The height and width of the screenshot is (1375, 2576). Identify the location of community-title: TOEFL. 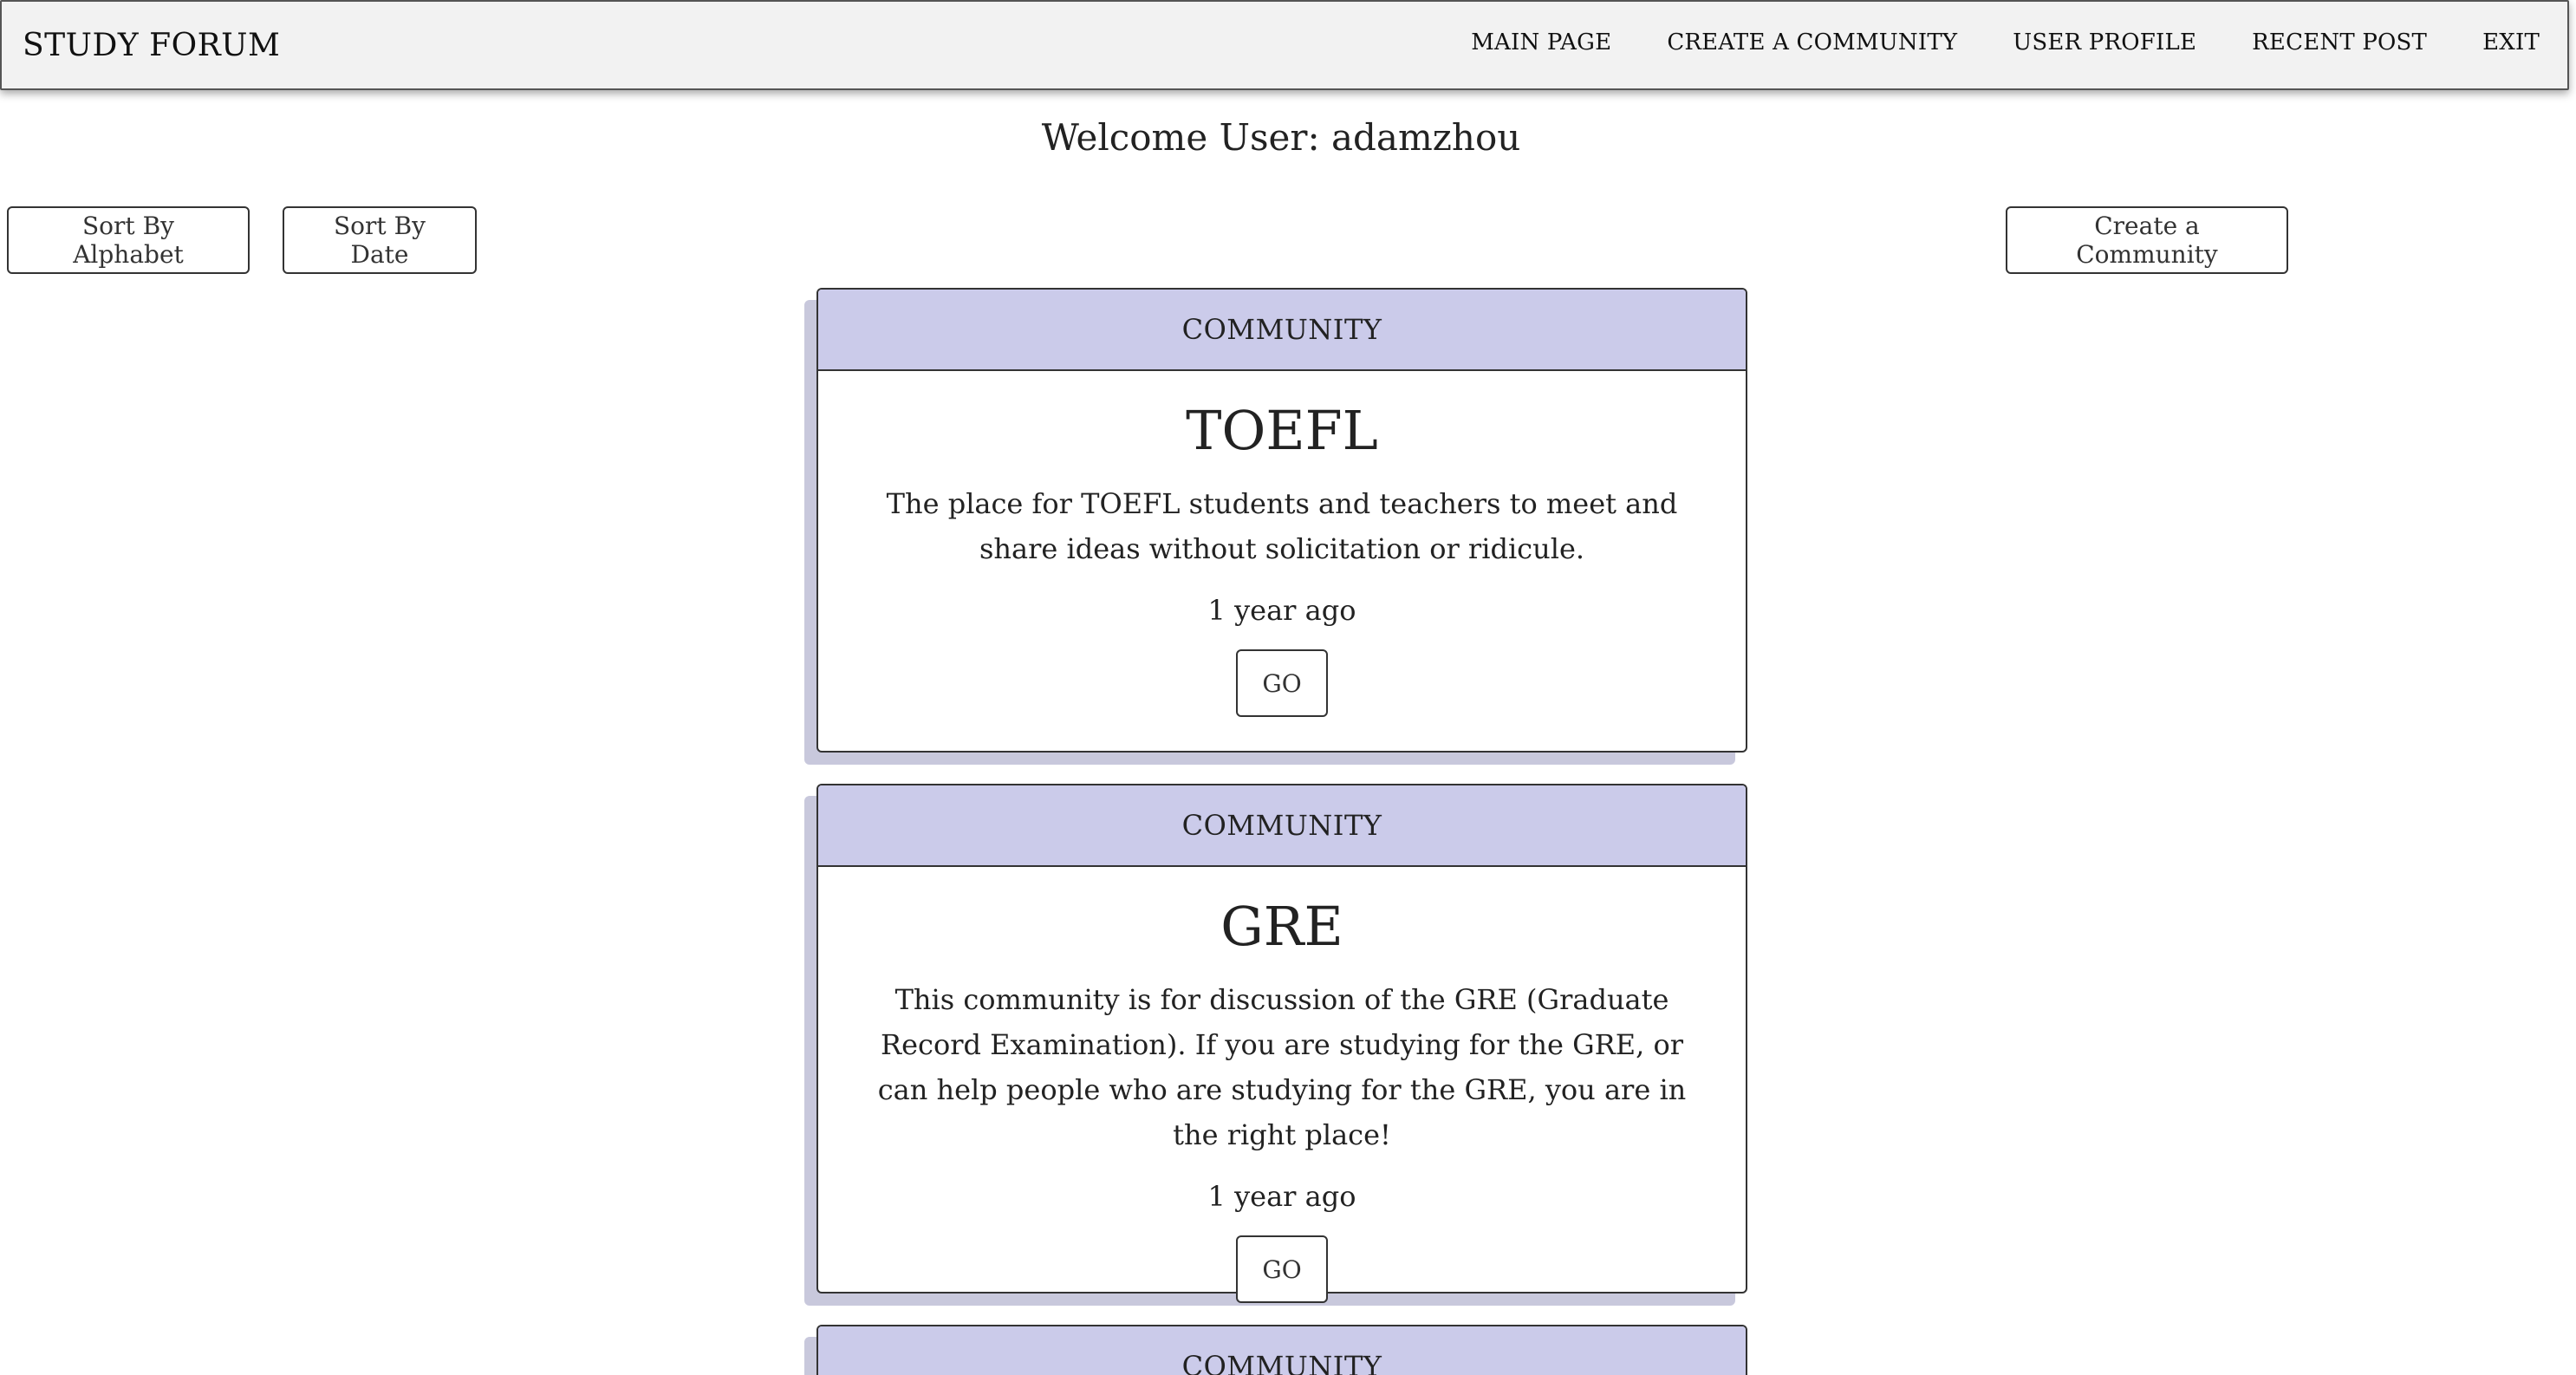
(1282, 431).